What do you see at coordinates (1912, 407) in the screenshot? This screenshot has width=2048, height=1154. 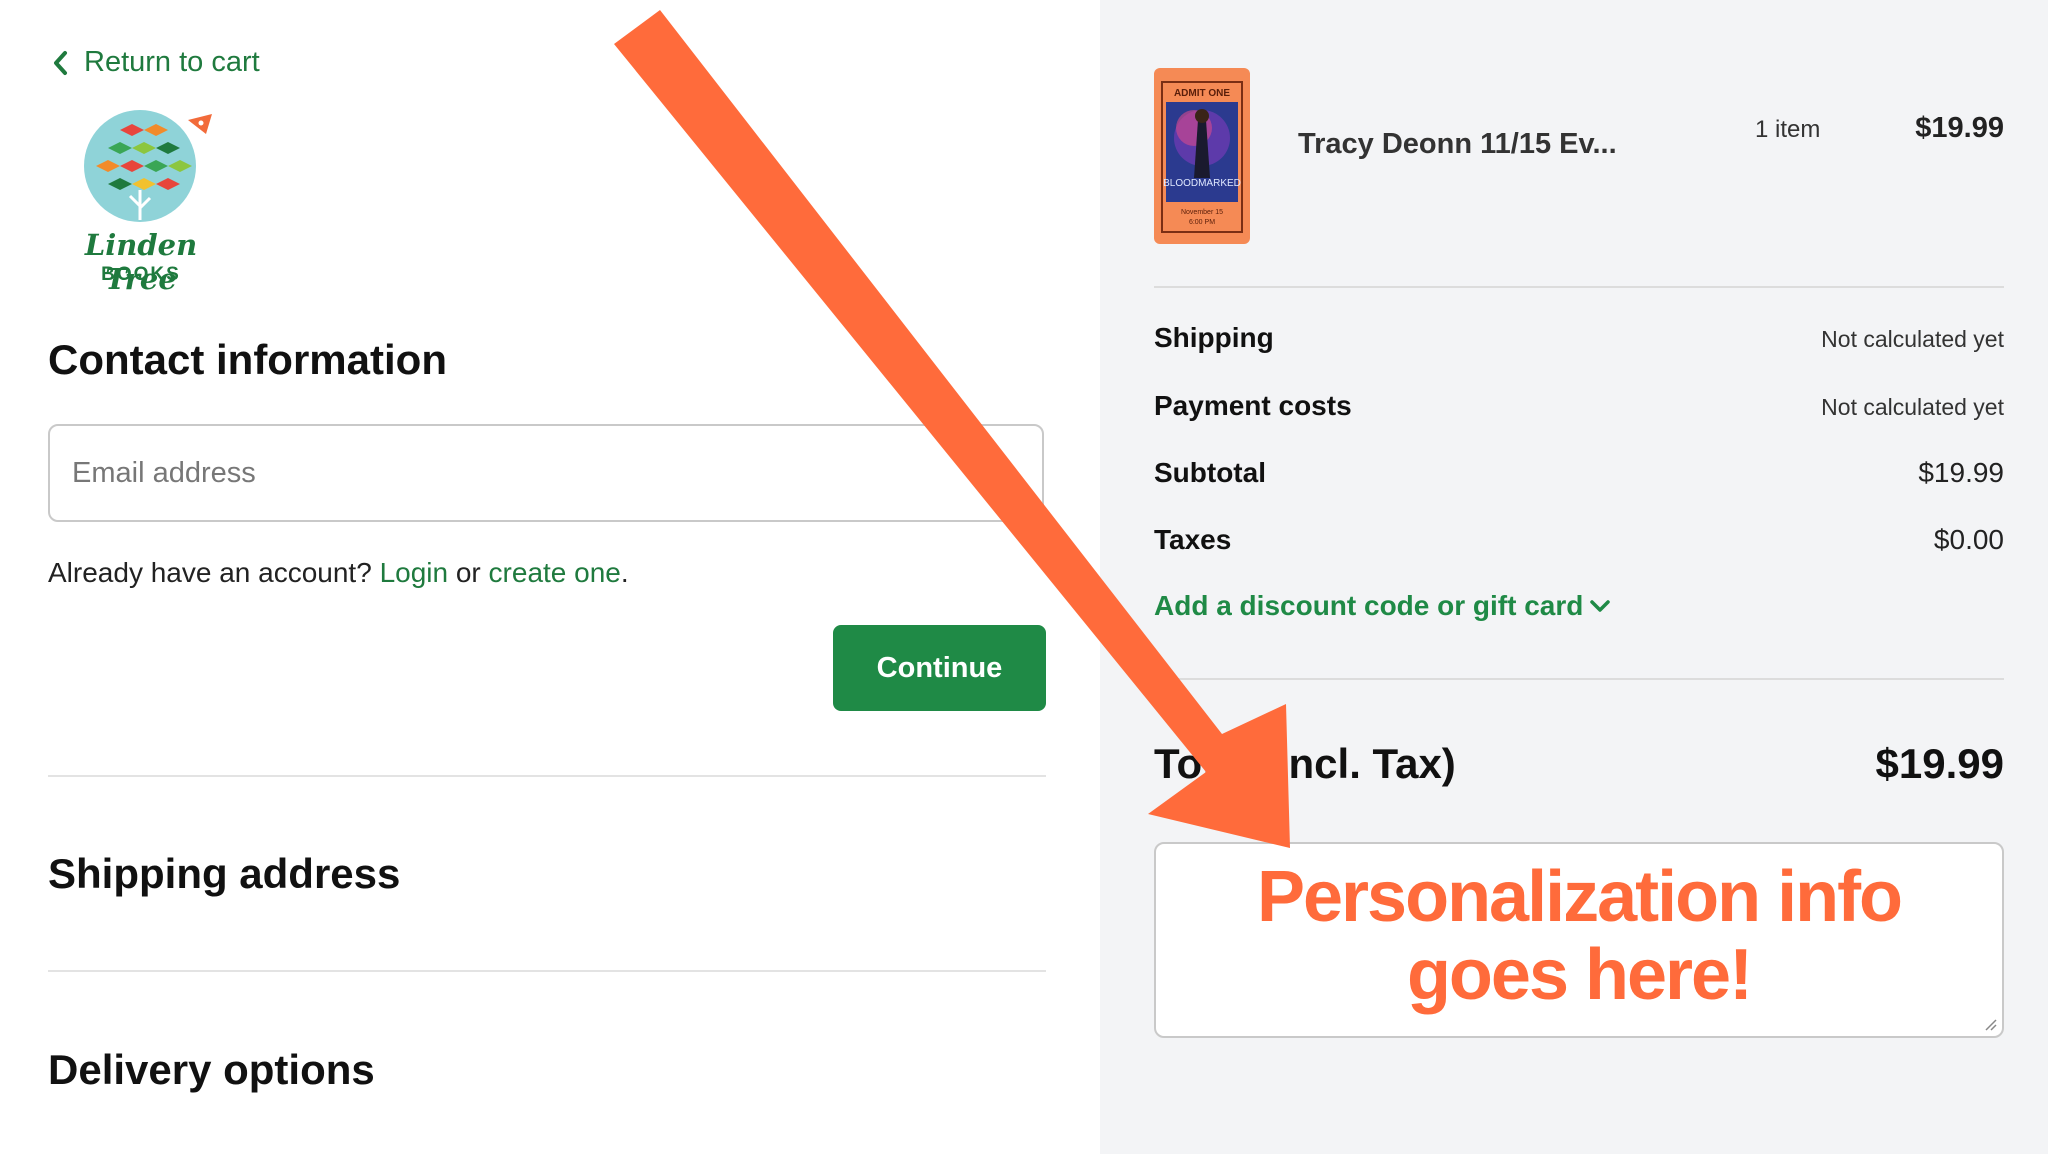 I see `payment-costs-value: Not calculated yet` at bounding box center [1912, 407].